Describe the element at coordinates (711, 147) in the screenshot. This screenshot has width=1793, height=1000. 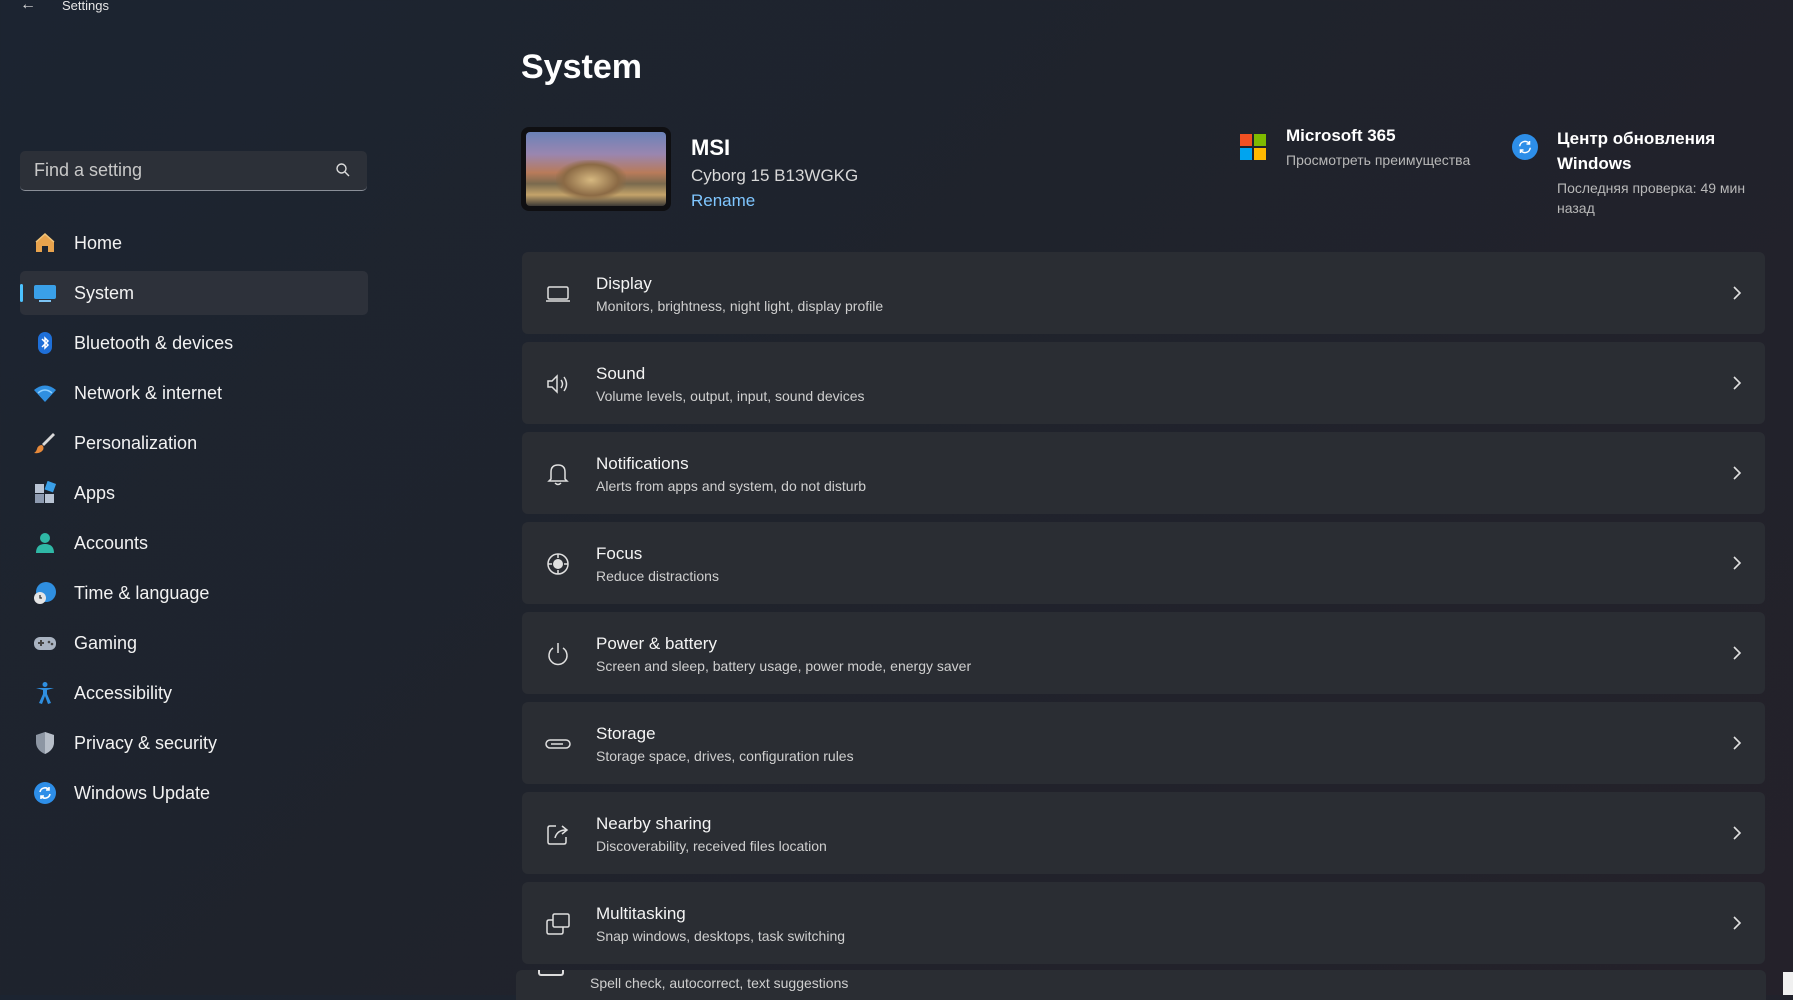
I see `device-name: MSI` at that location.